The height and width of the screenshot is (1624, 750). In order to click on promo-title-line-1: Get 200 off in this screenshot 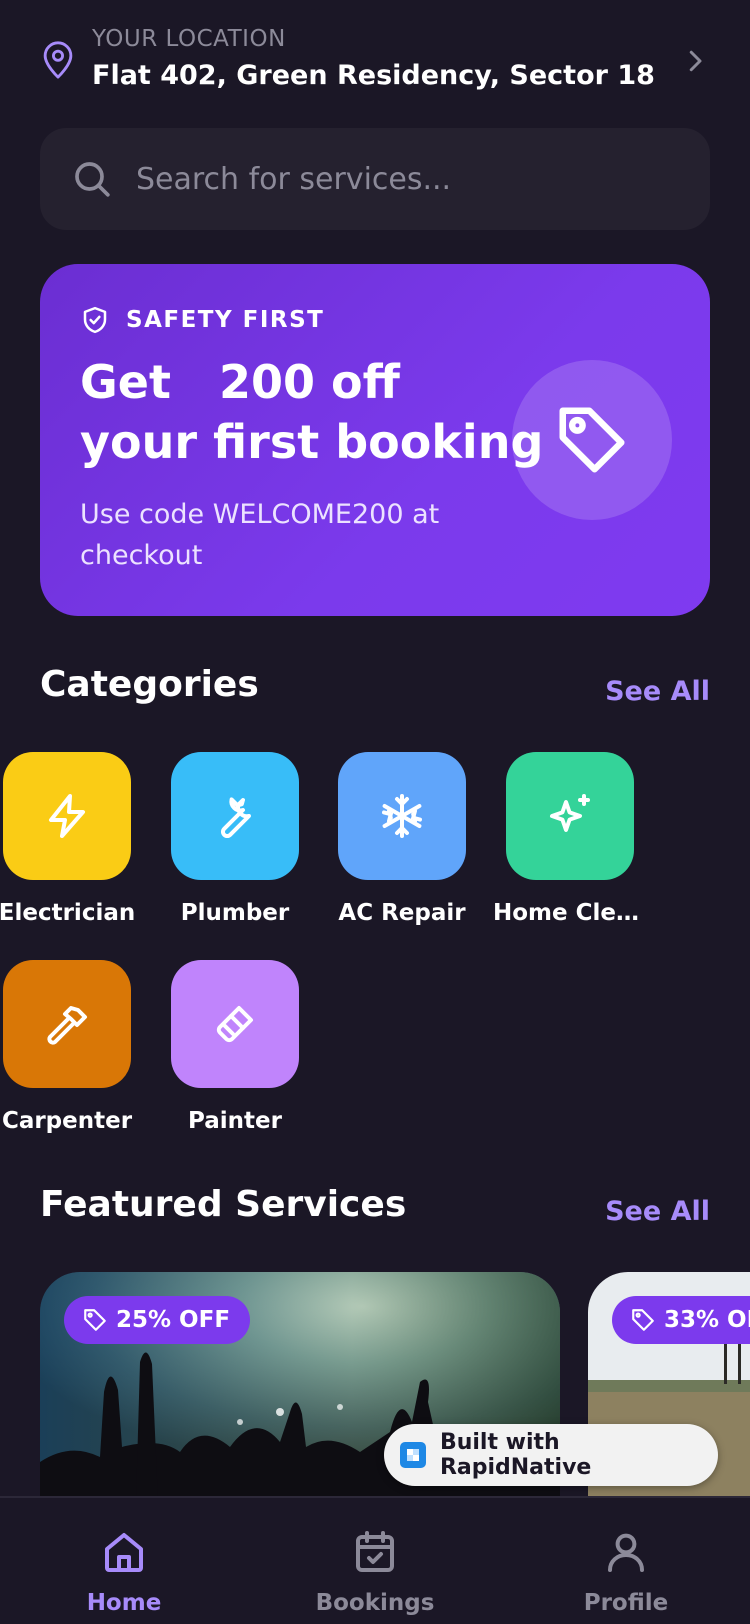, I will do `click(240, 382)`.